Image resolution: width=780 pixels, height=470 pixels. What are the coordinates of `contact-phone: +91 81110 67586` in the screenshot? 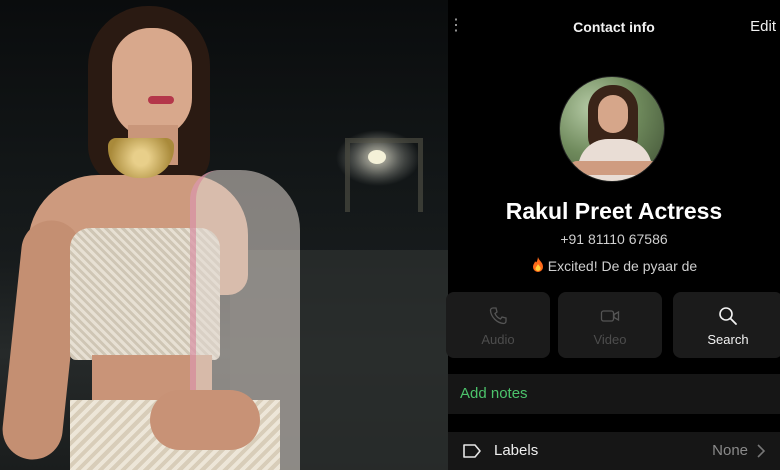 It's located at (614, 239).